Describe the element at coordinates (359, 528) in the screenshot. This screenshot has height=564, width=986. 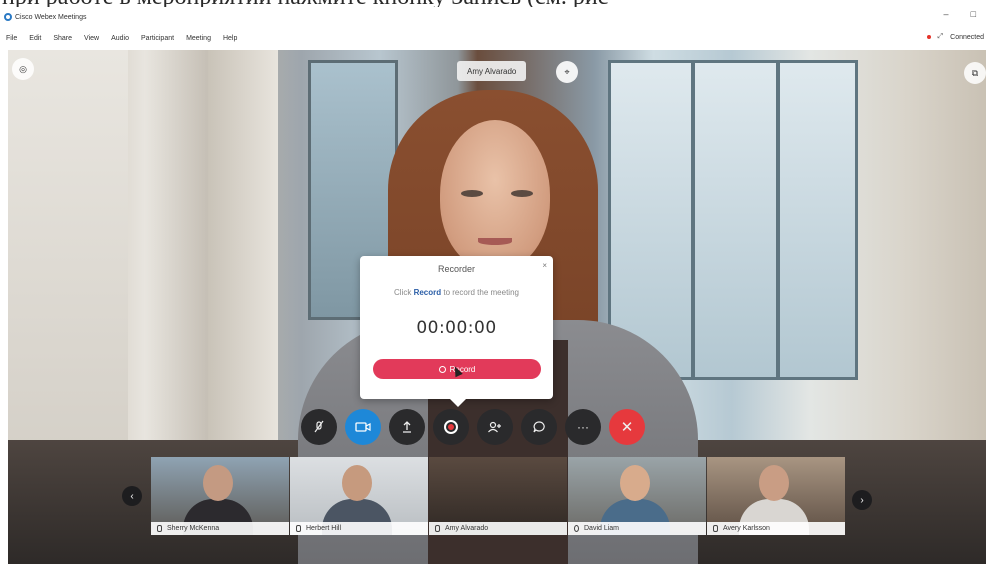
I see `participant-label: Herbert Hill` at that location.